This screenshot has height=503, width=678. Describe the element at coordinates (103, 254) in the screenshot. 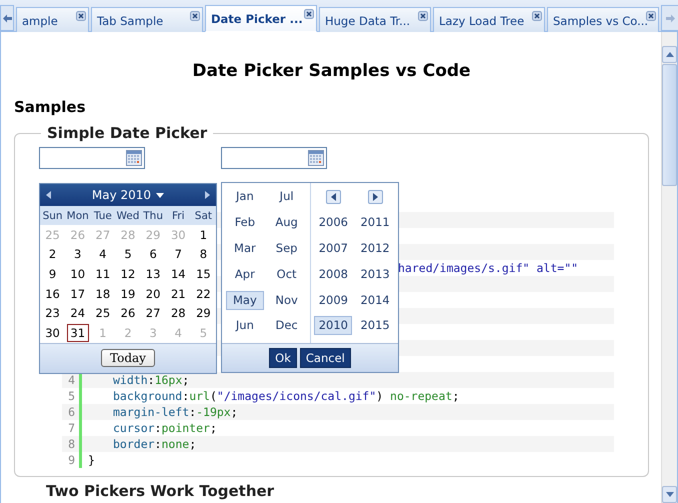

I see `calendar-day: 4` at that location.